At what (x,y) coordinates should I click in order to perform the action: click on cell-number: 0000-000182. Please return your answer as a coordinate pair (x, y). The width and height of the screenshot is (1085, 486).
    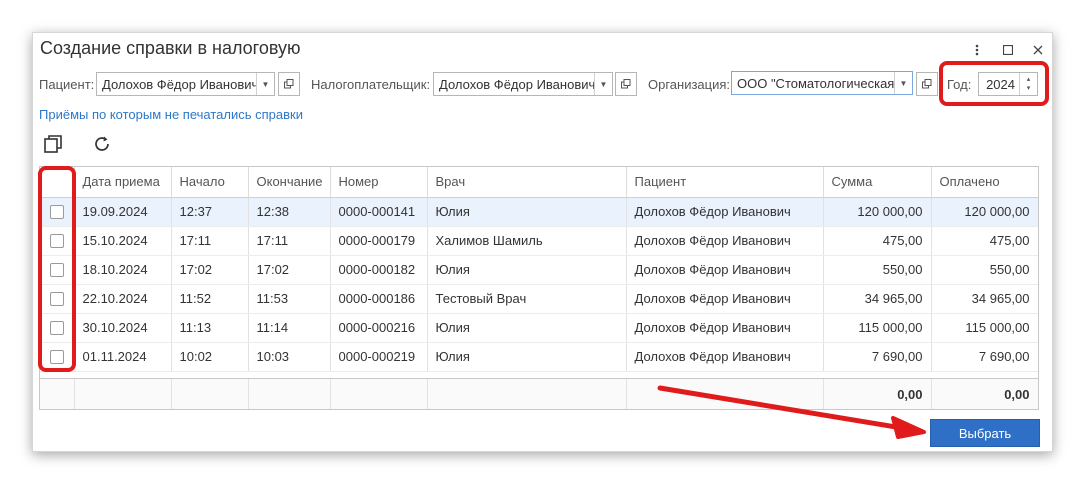
    Looking at the image, I should click on (379, 270).